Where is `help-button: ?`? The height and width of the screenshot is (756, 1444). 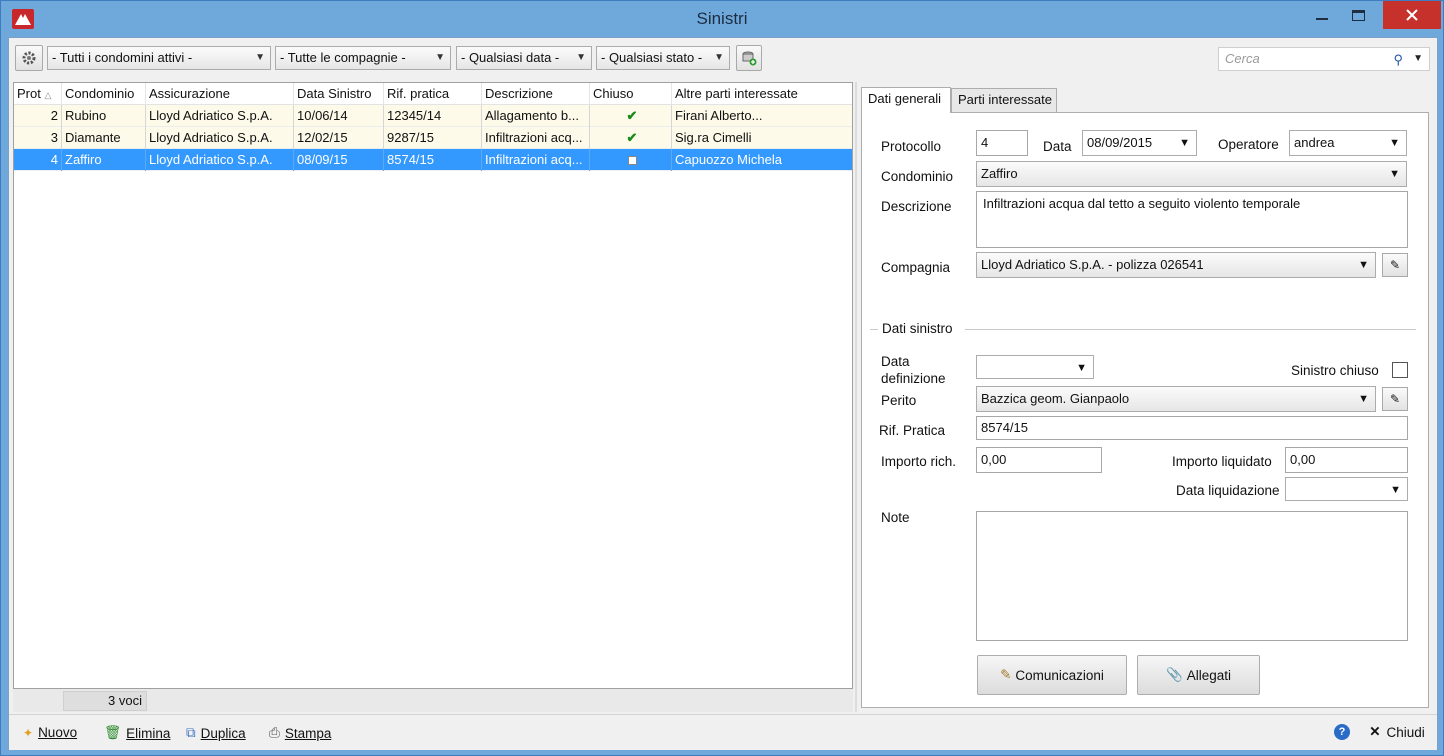 help-button: ? is located at coordinates (1342, 732).